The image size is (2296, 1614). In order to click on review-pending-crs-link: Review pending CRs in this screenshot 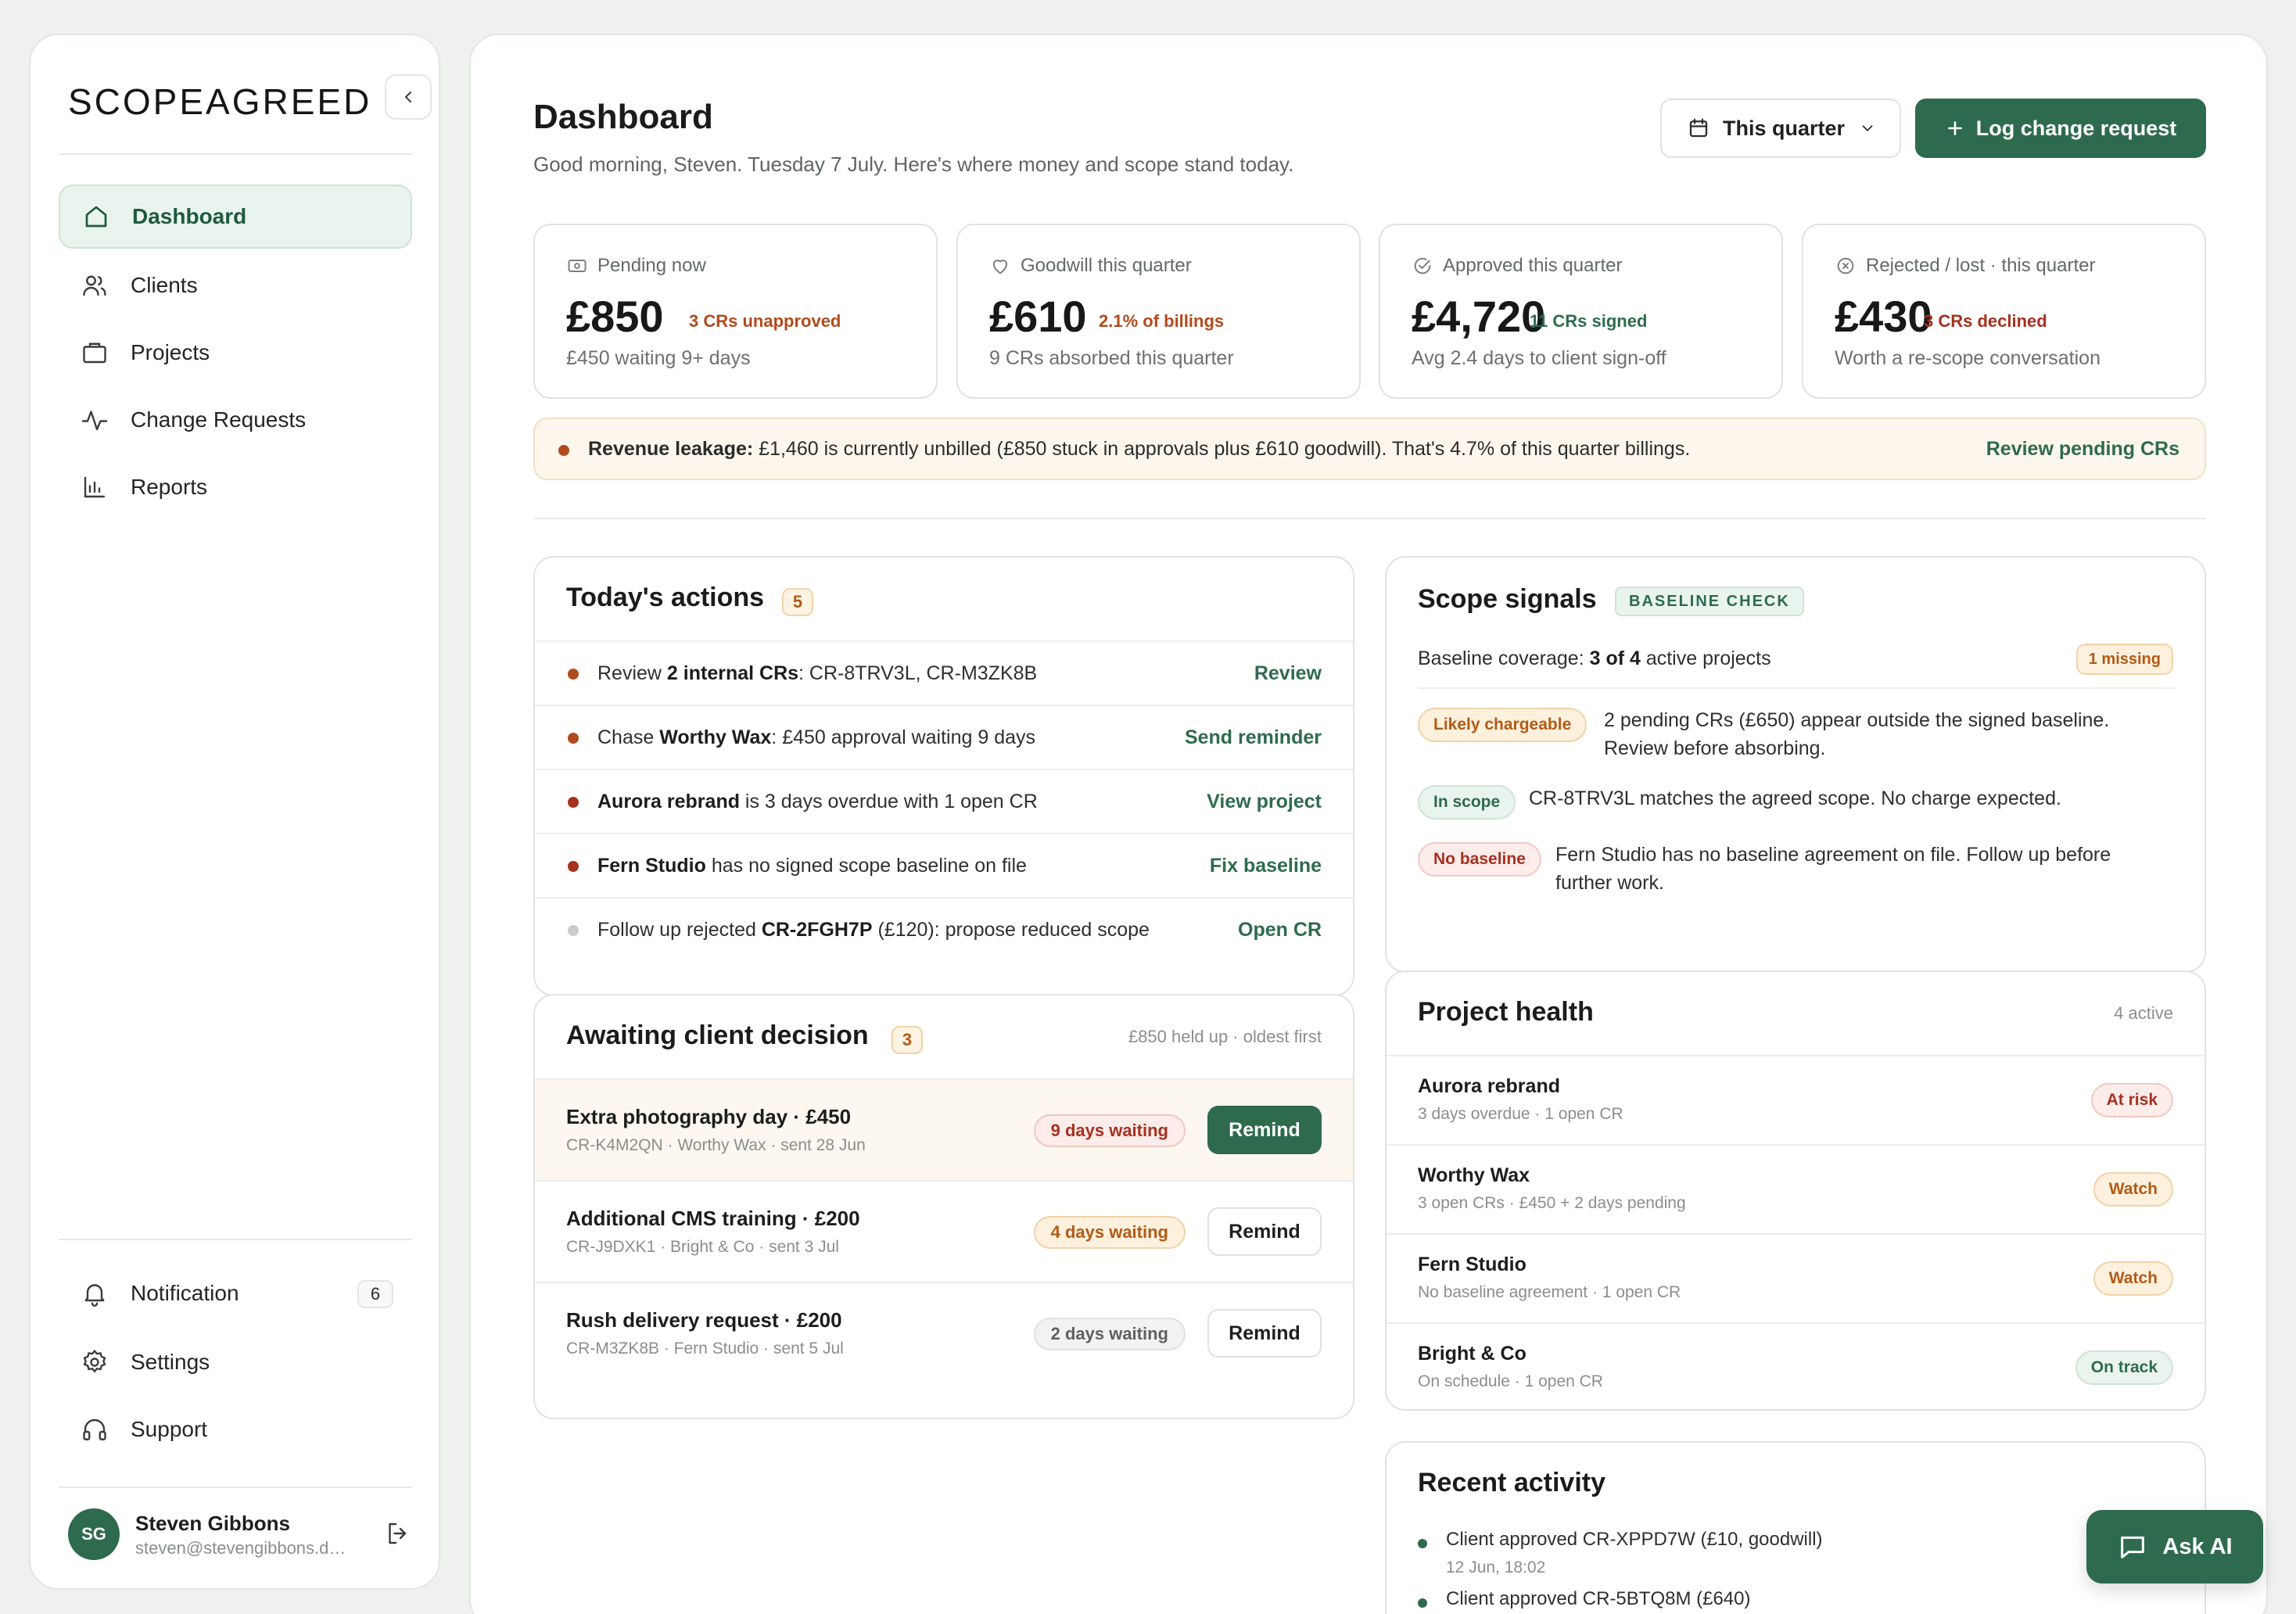, I will do `click(2082, 449)`.